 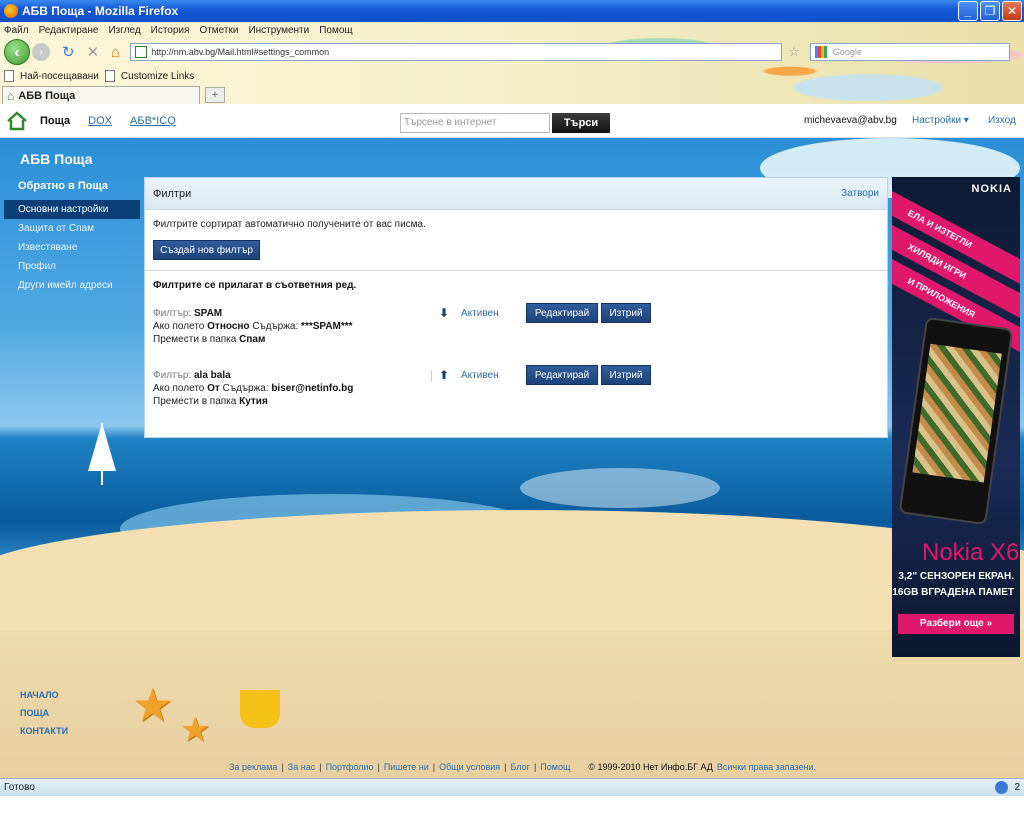 I want to click on web-search-input: Търсене в интернет, so click(x=475, y=123).